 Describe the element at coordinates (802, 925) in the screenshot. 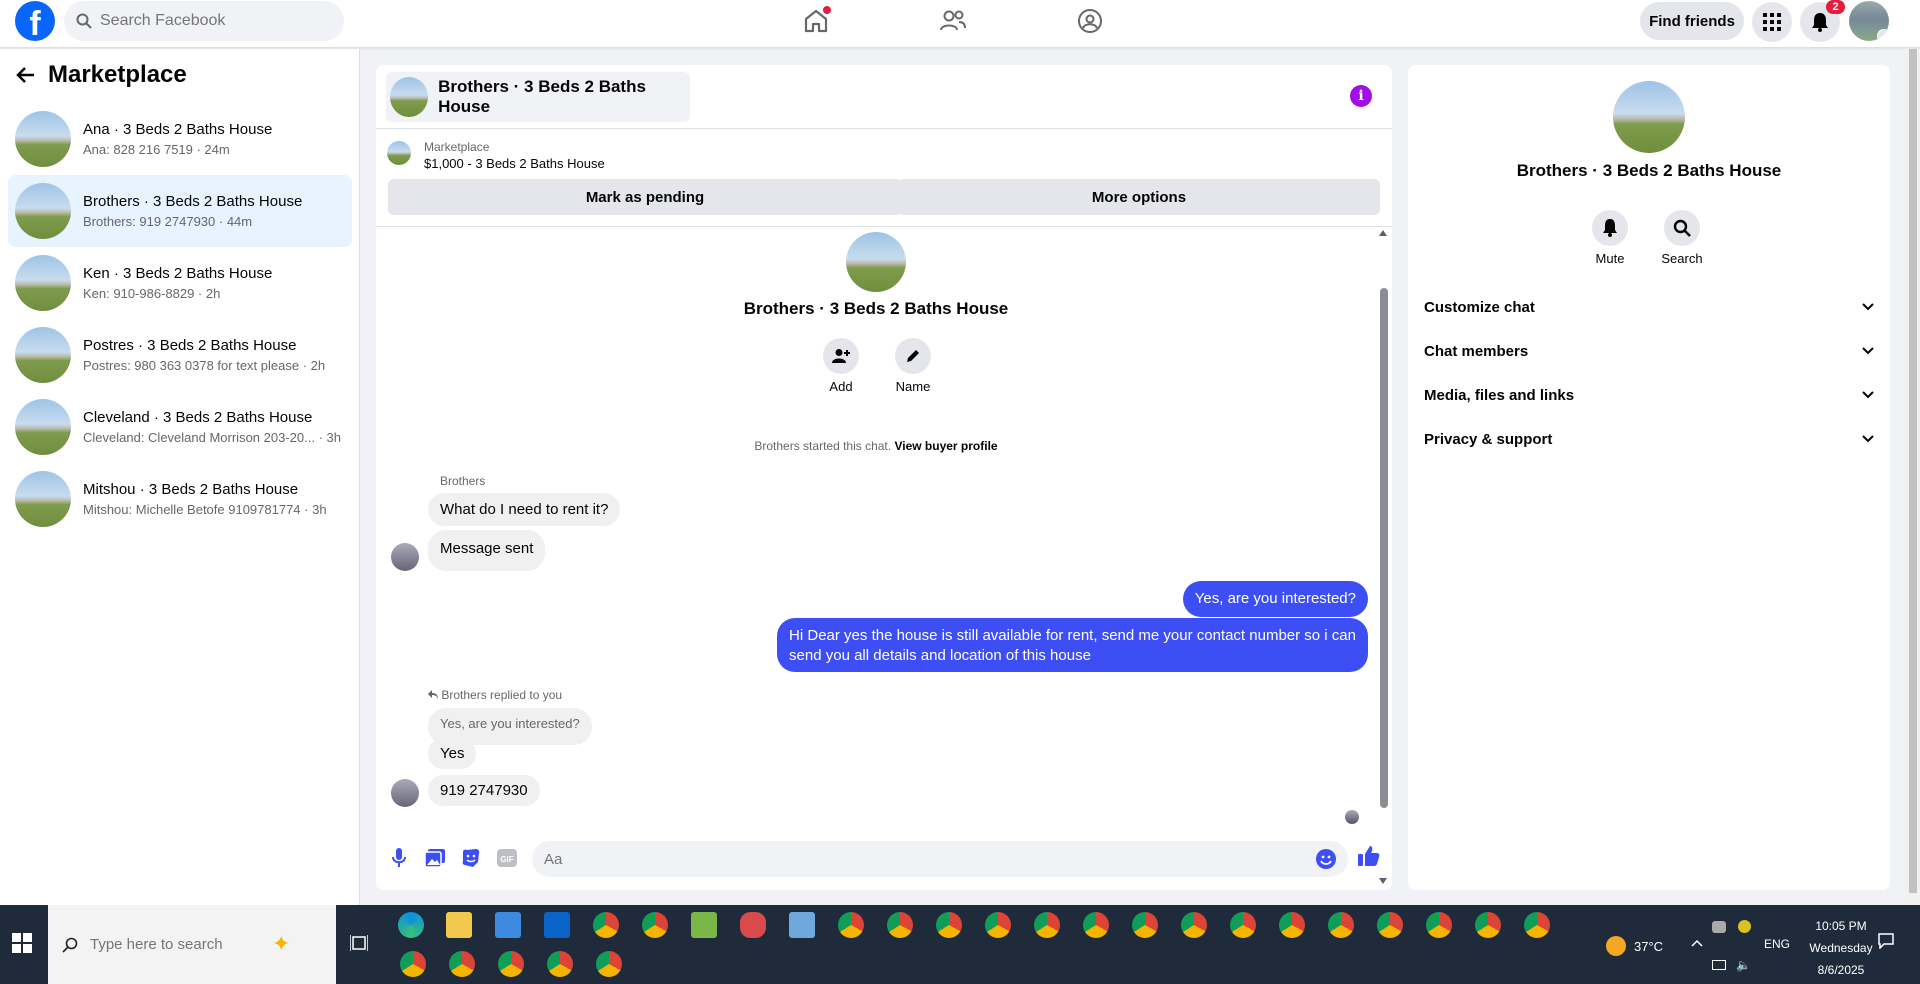

I see `notes-app-icon` at that location.